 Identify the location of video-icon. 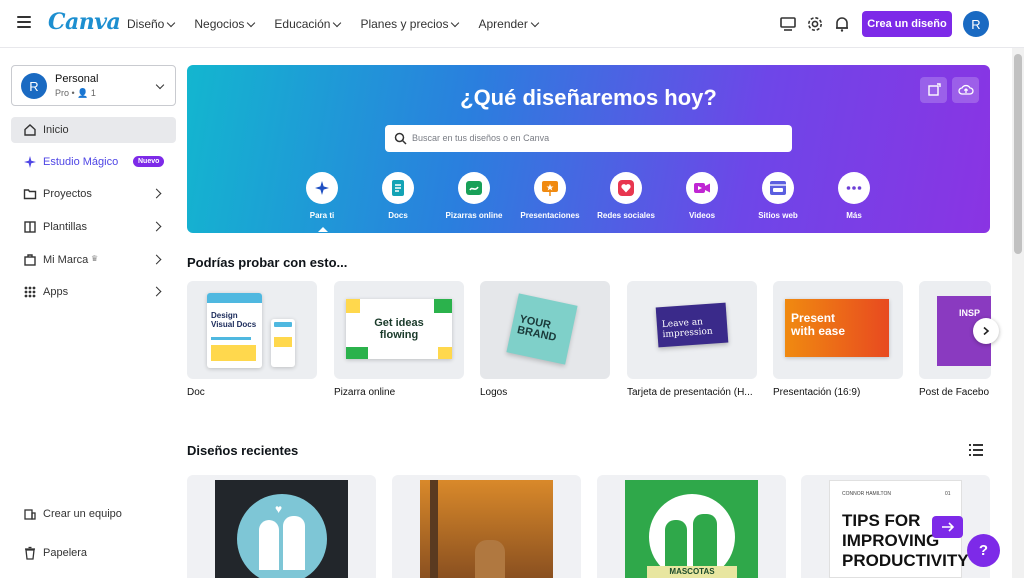
(702, 188).